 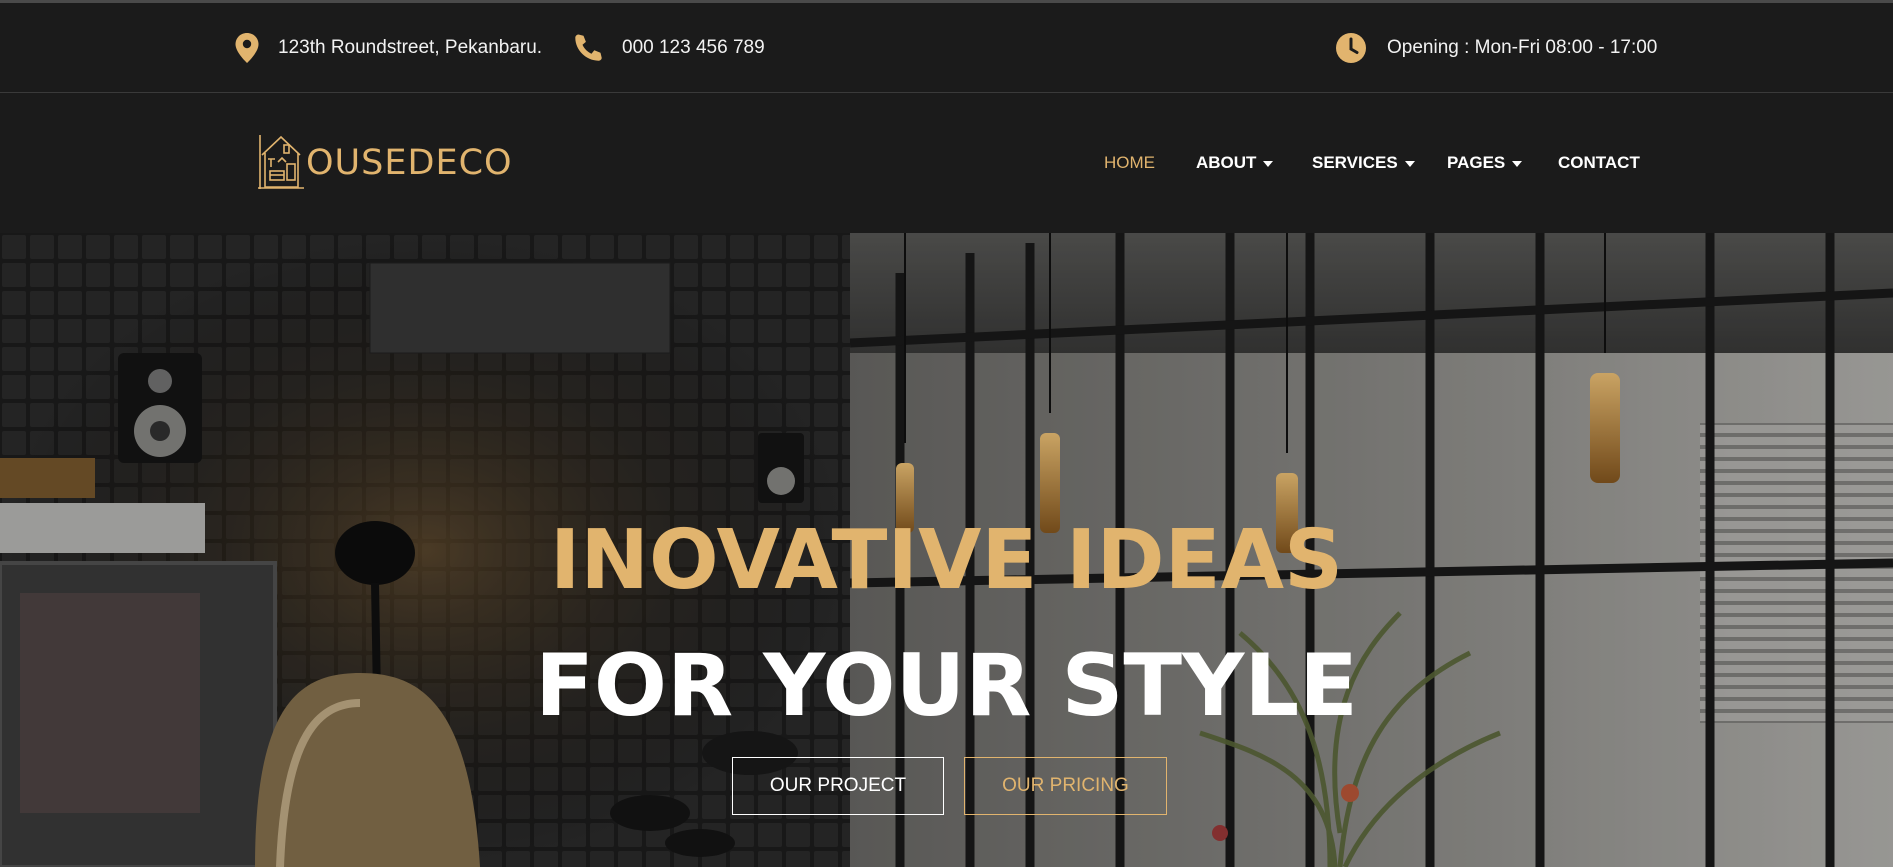 I want to click on phone-icon, so click(x=588, y=48).